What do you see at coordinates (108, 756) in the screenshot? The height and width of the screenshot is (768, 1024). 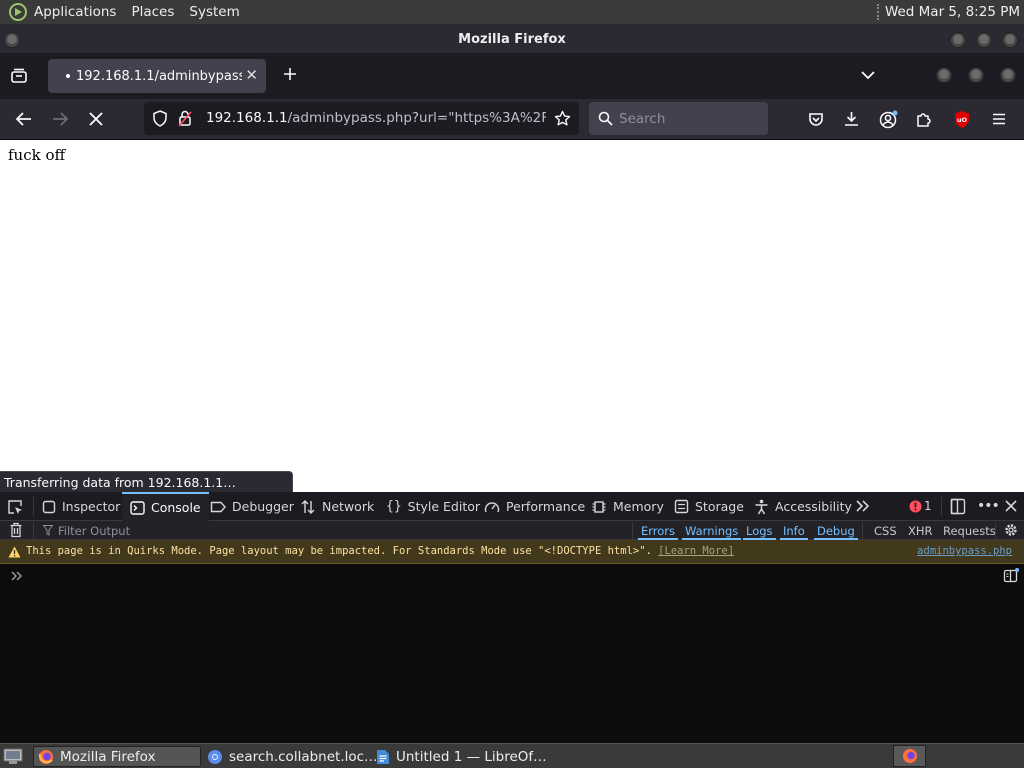 I see `taskbar-item-label: Mozilla Firefox` at bounding box center [108, 756].